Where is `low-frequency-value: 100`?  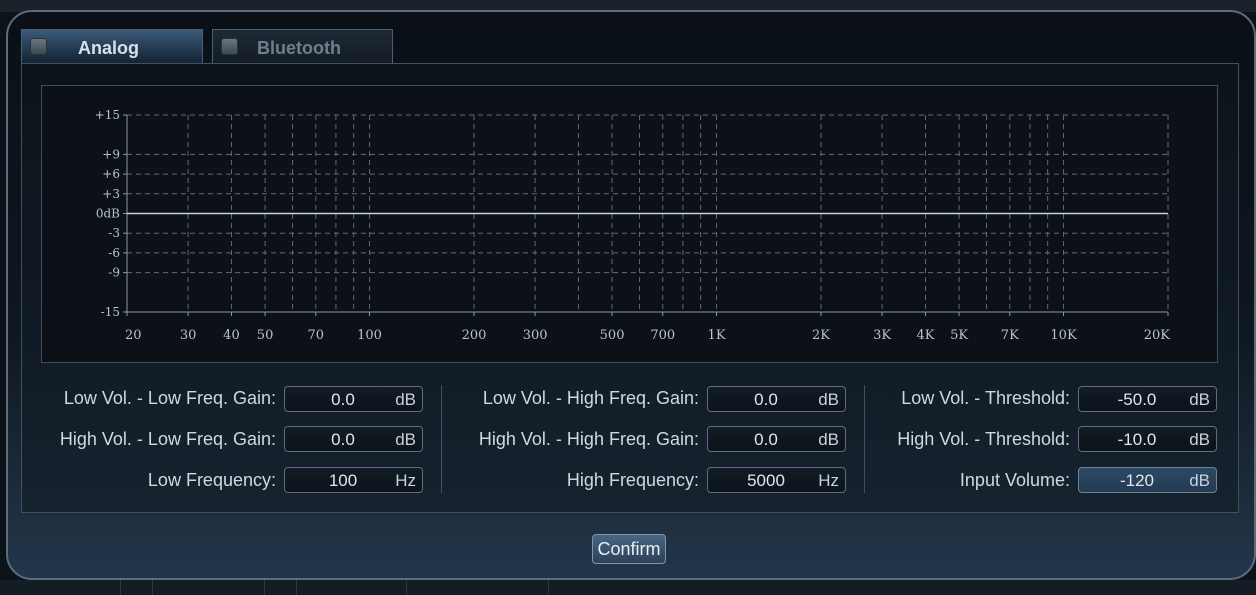 low-frequency-value: 100 is located at coordinates (343, 480).